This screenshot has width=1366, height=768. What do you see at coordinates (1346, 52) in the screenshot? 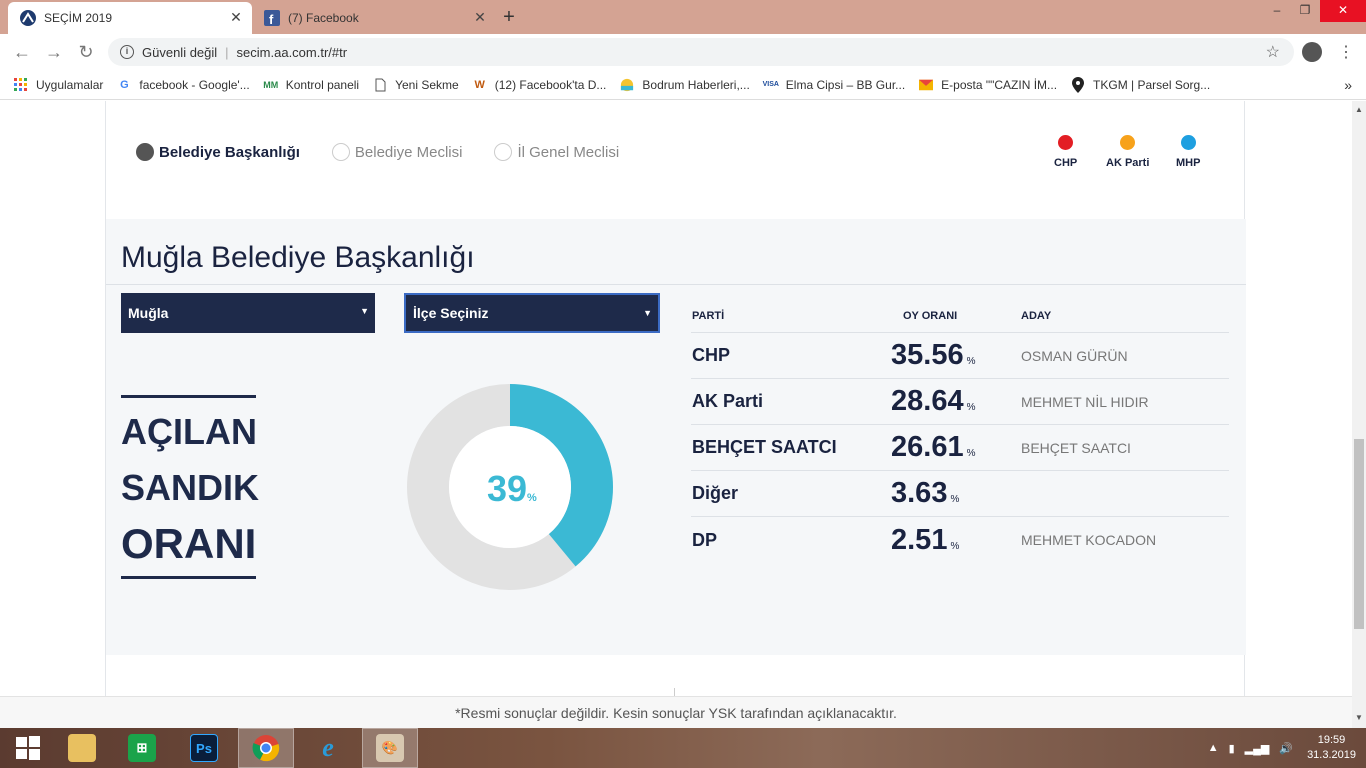
I see `menu-icon: ⋮` at bounding box center [1346, 52].